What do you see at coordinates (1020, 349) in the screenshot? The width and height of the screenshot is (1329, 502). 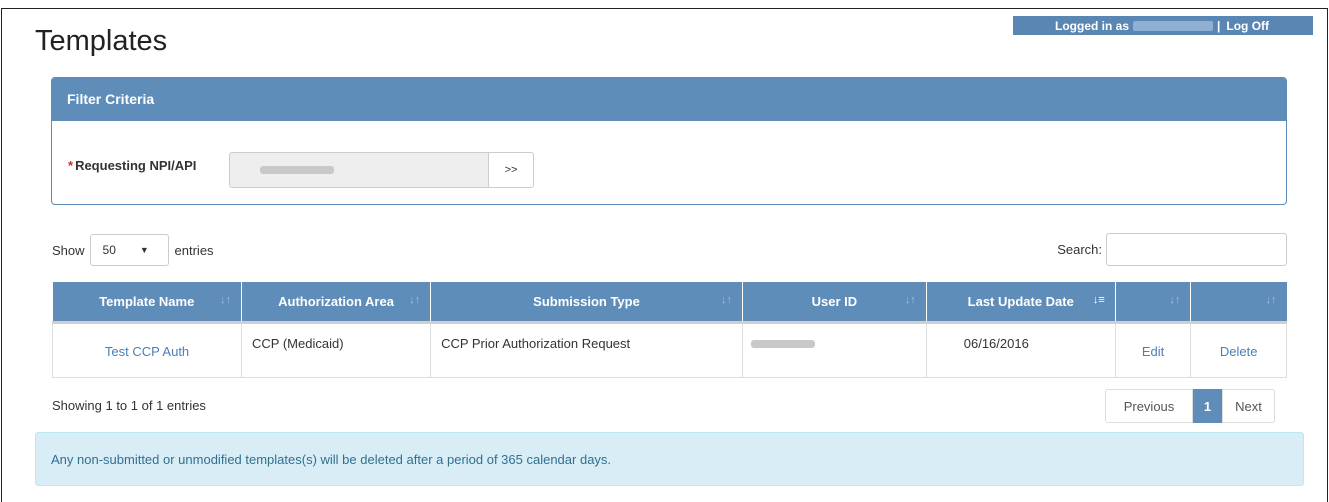 I see `cell-last-update-date: 06/16/2016` at bounding box center [1020, 349].